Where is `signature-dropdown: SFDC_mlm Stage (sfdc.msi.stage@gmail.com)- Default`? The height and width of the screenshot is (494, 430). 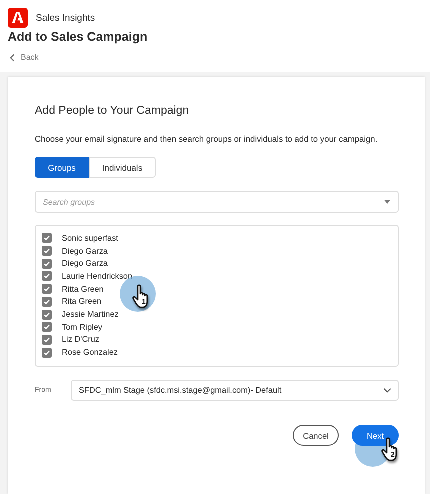
signature-dropdown: SFDC_mlm Stage (sfdc.msi.stage@gmail.com)- Default is located at coordinates (235, 390).